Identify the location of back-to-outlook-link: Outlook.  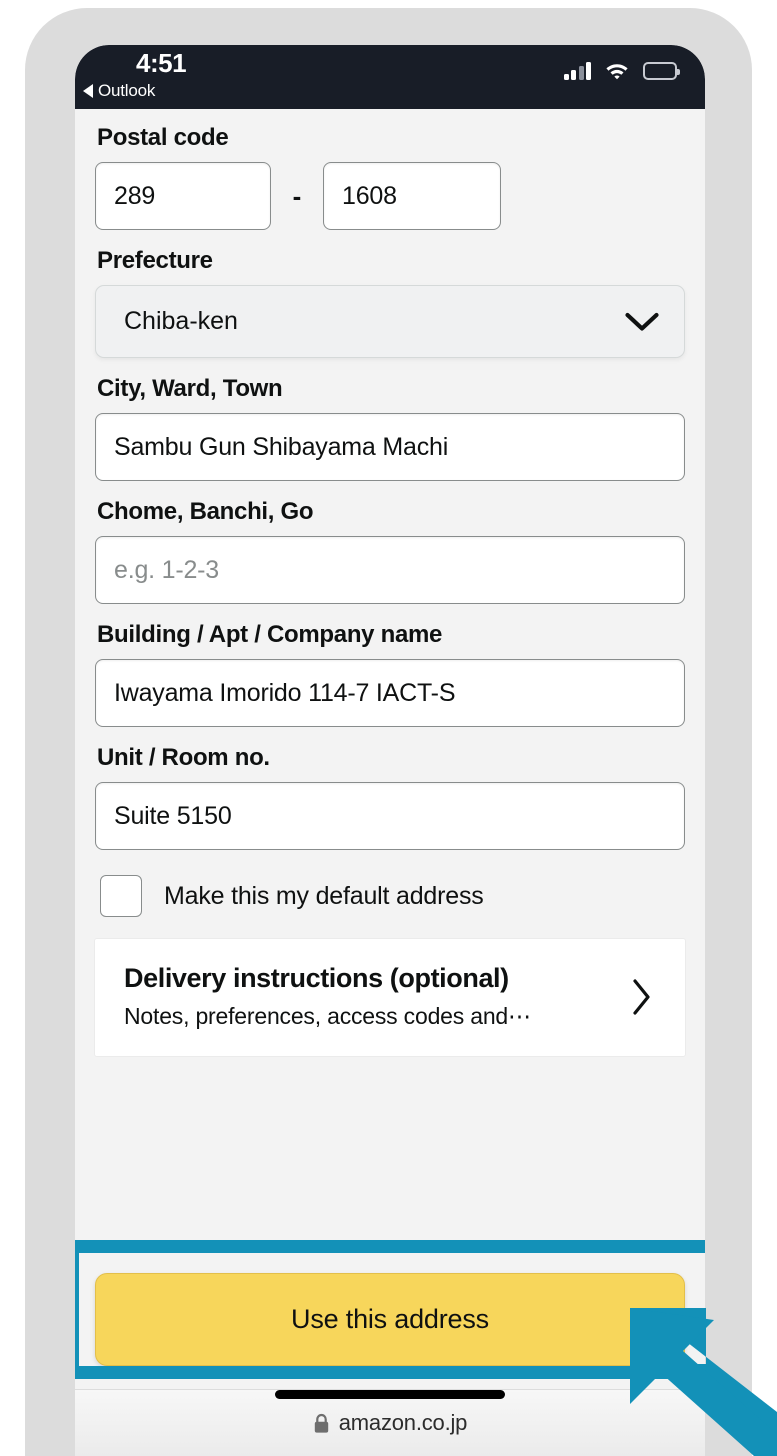
(119, 91).